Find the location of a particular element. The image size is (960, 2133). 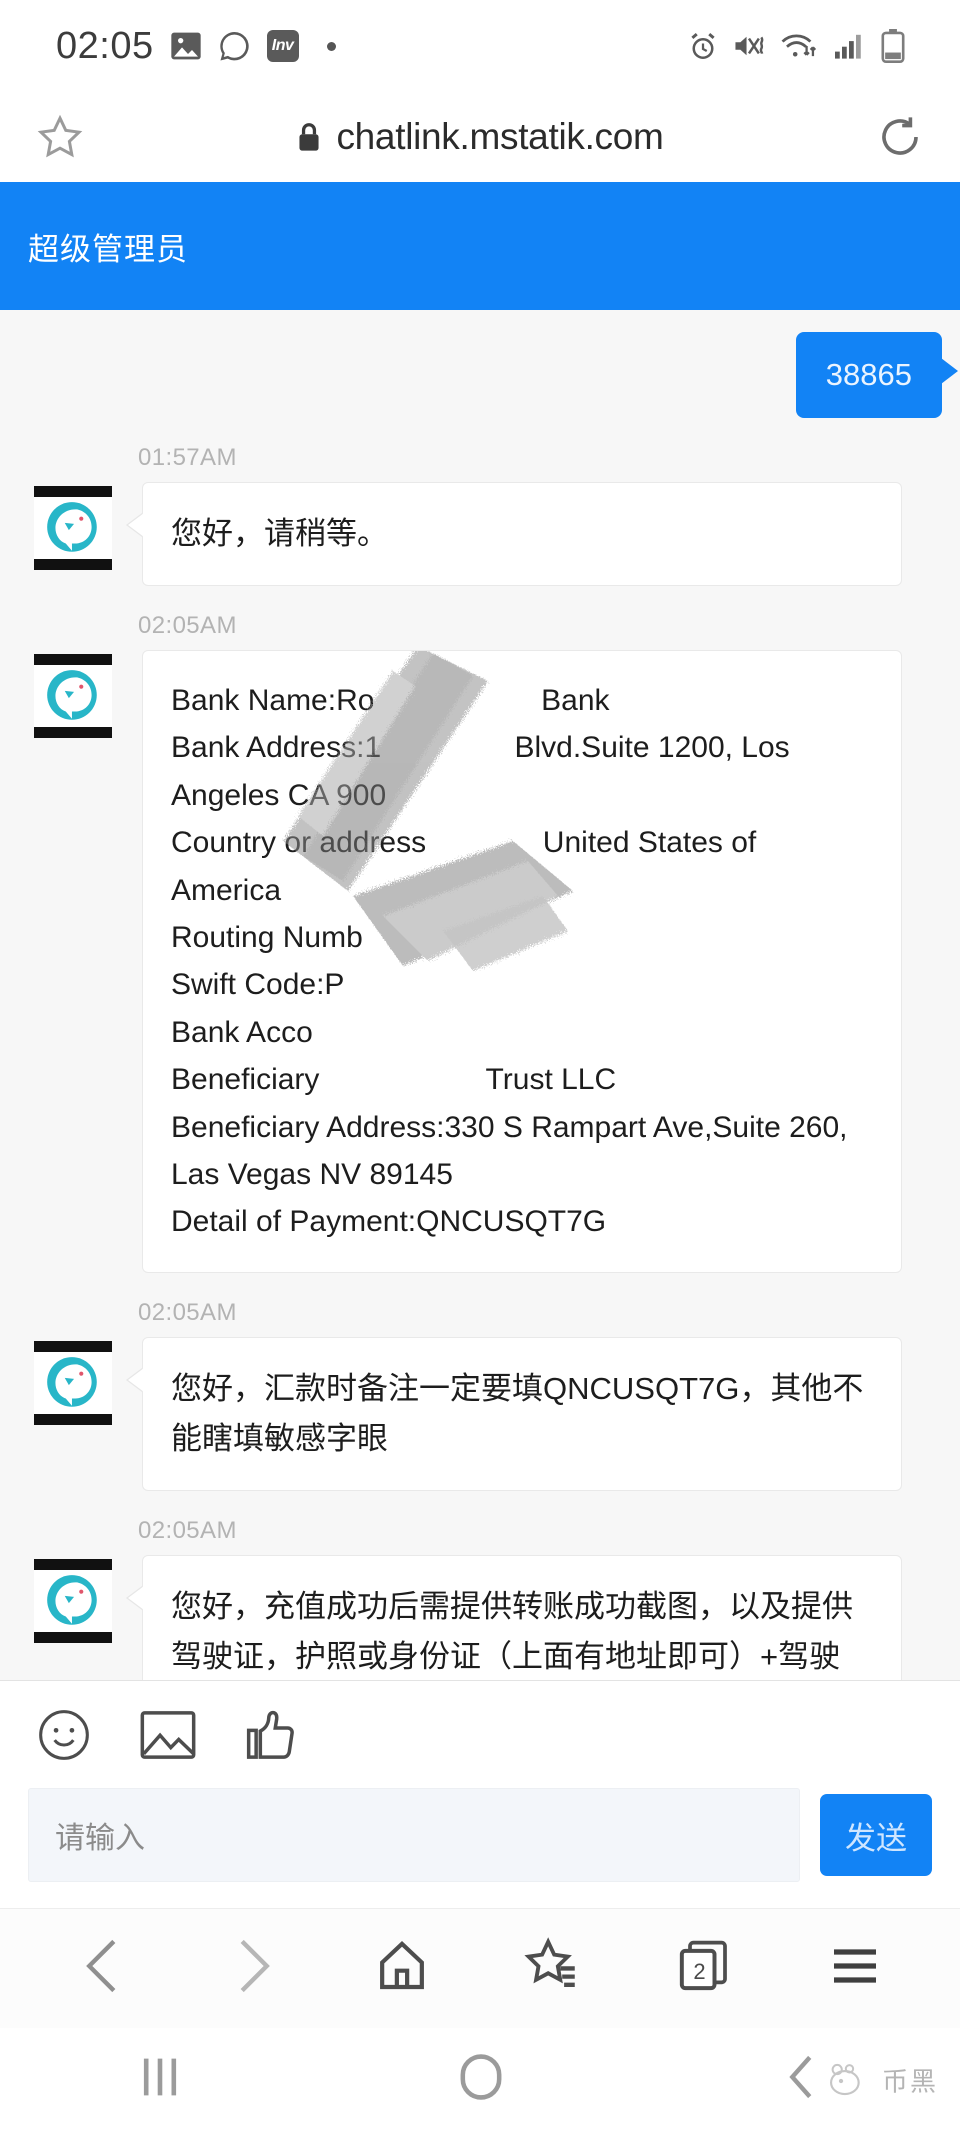

reload-icon is located at coordinates (900, 137).